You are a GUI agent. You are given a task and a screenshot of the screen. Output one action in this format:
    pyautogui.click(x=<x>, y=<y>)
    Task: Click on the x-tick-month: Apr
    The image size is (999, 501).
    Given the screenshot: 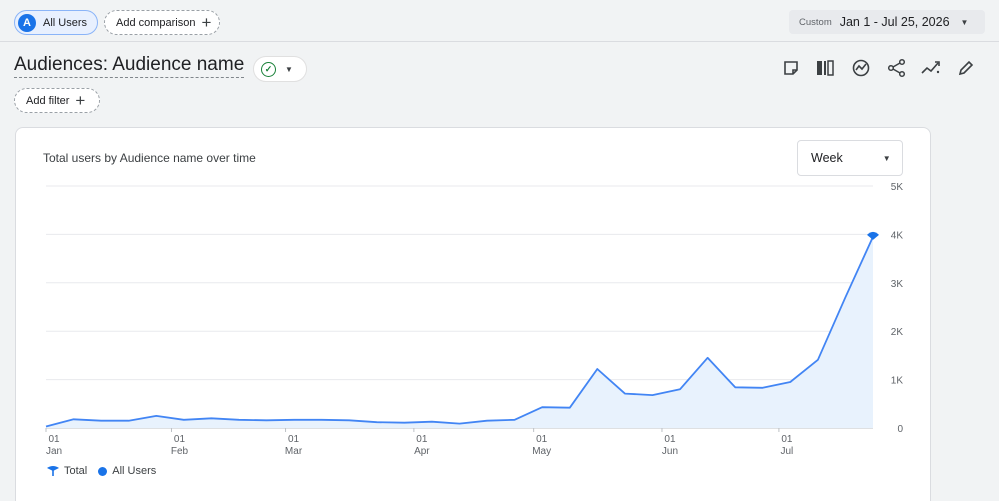 What is the action you would take?
    pyautogui.click(x=422, y=451)
    